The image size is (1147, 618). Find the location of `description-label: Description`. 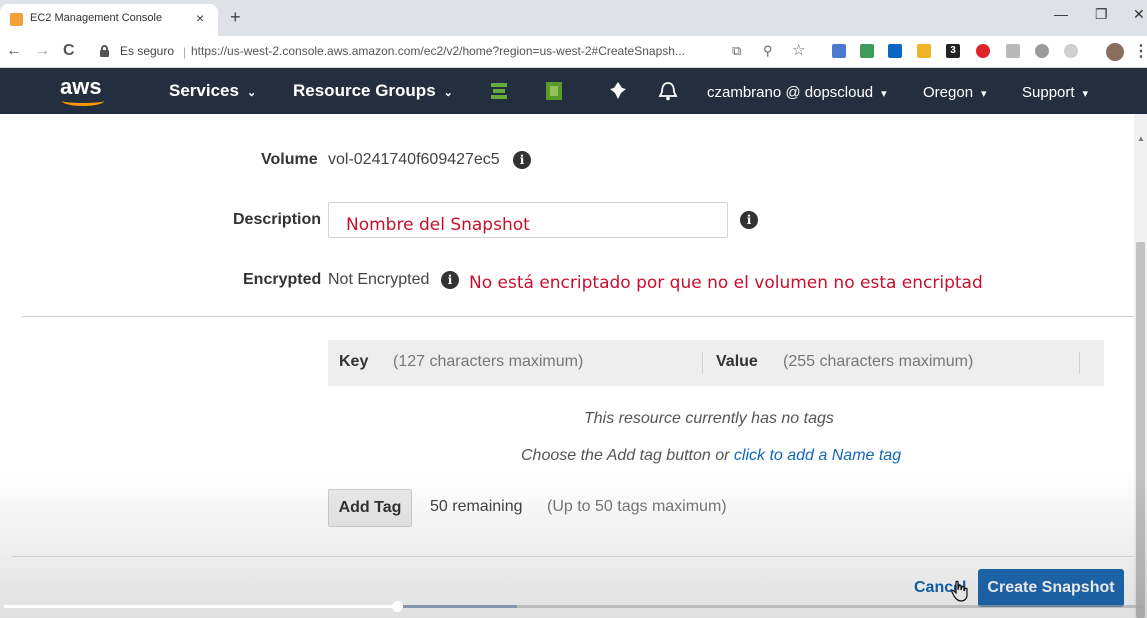

description-label: Description is located at coordinates (277, 219).